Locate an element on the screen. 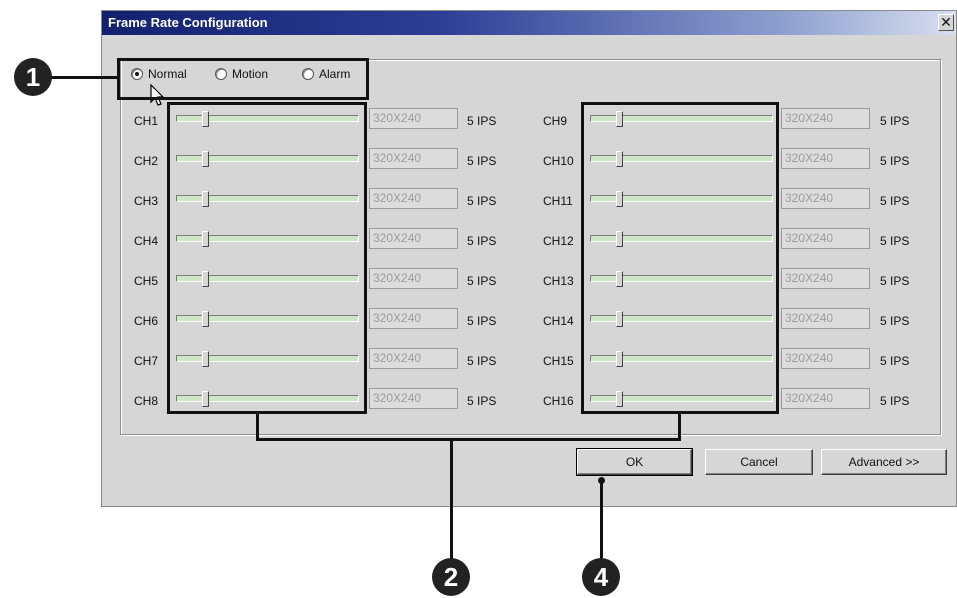 The image size is (957, 598). right-sliders-highlight-box is located at coordinates (680, 258).